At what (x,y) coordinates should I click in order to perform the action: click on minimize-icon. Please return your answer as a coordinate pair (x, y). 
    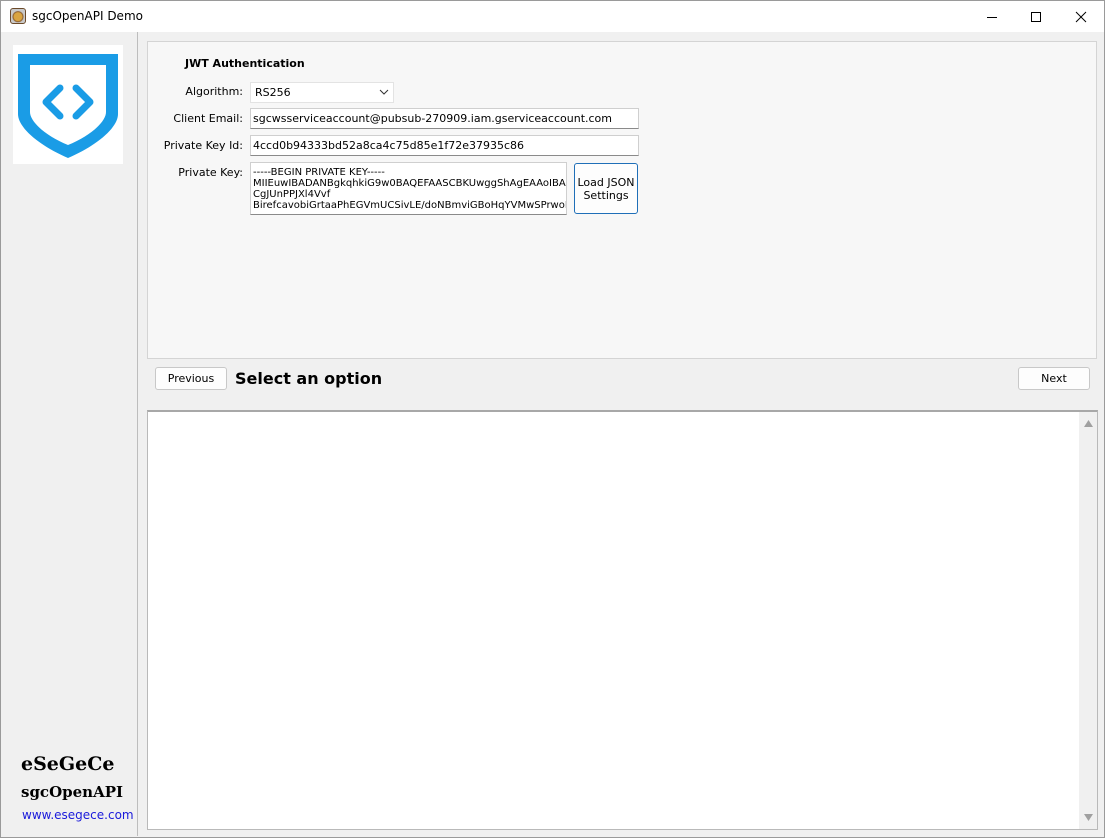
    Looking at the image, I should click on (992, 17).